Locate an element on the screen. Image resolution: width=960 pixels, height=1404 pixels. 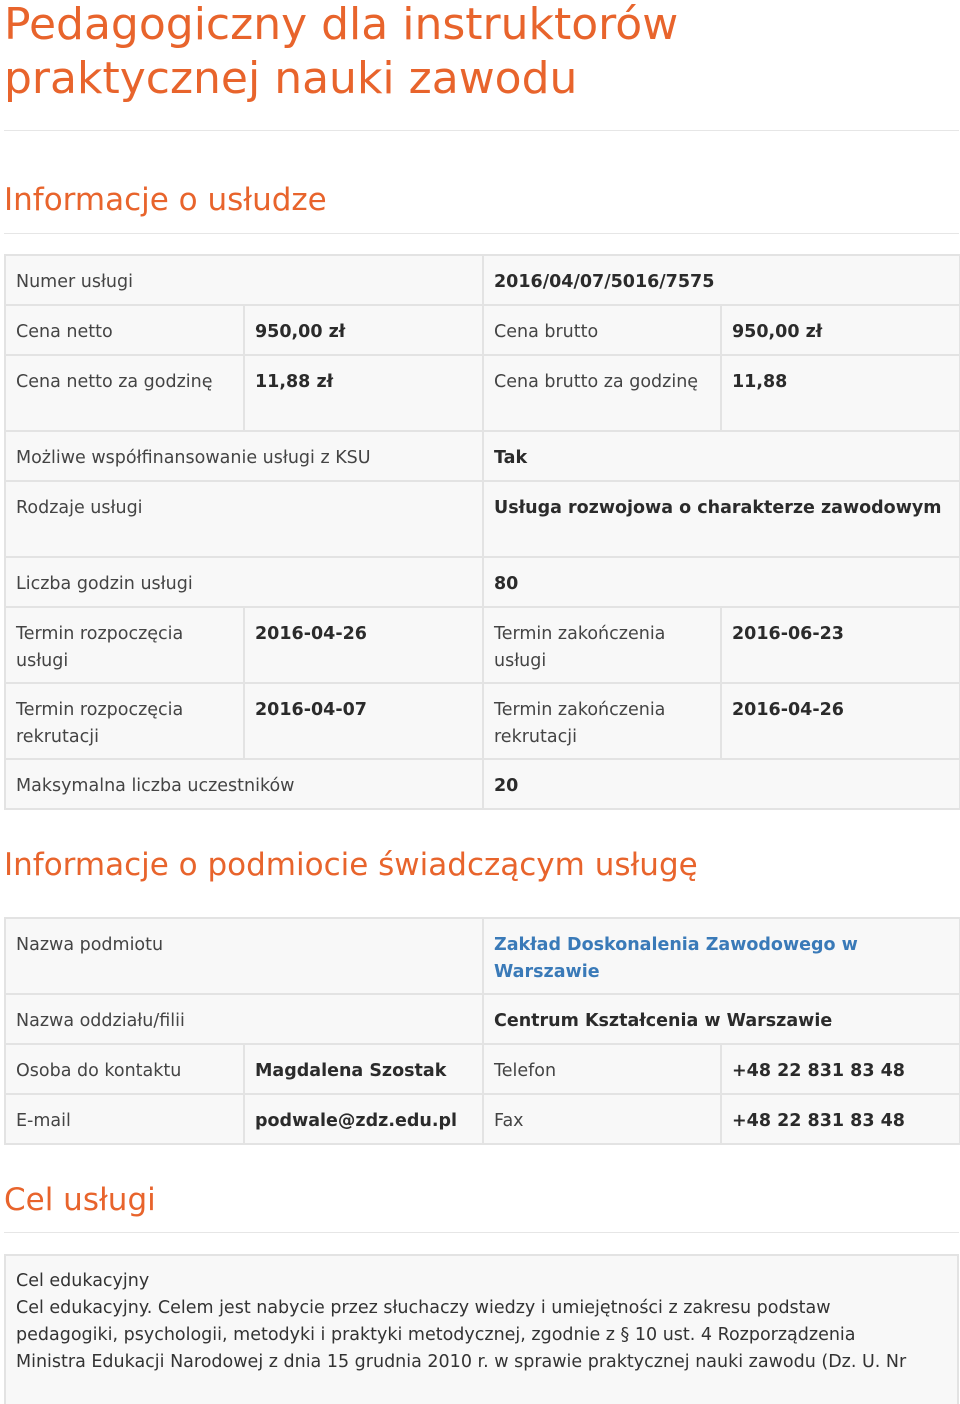
branch-name-value: Centrum Kształcenia w Warszawie is located at coordinates (720, 1019).